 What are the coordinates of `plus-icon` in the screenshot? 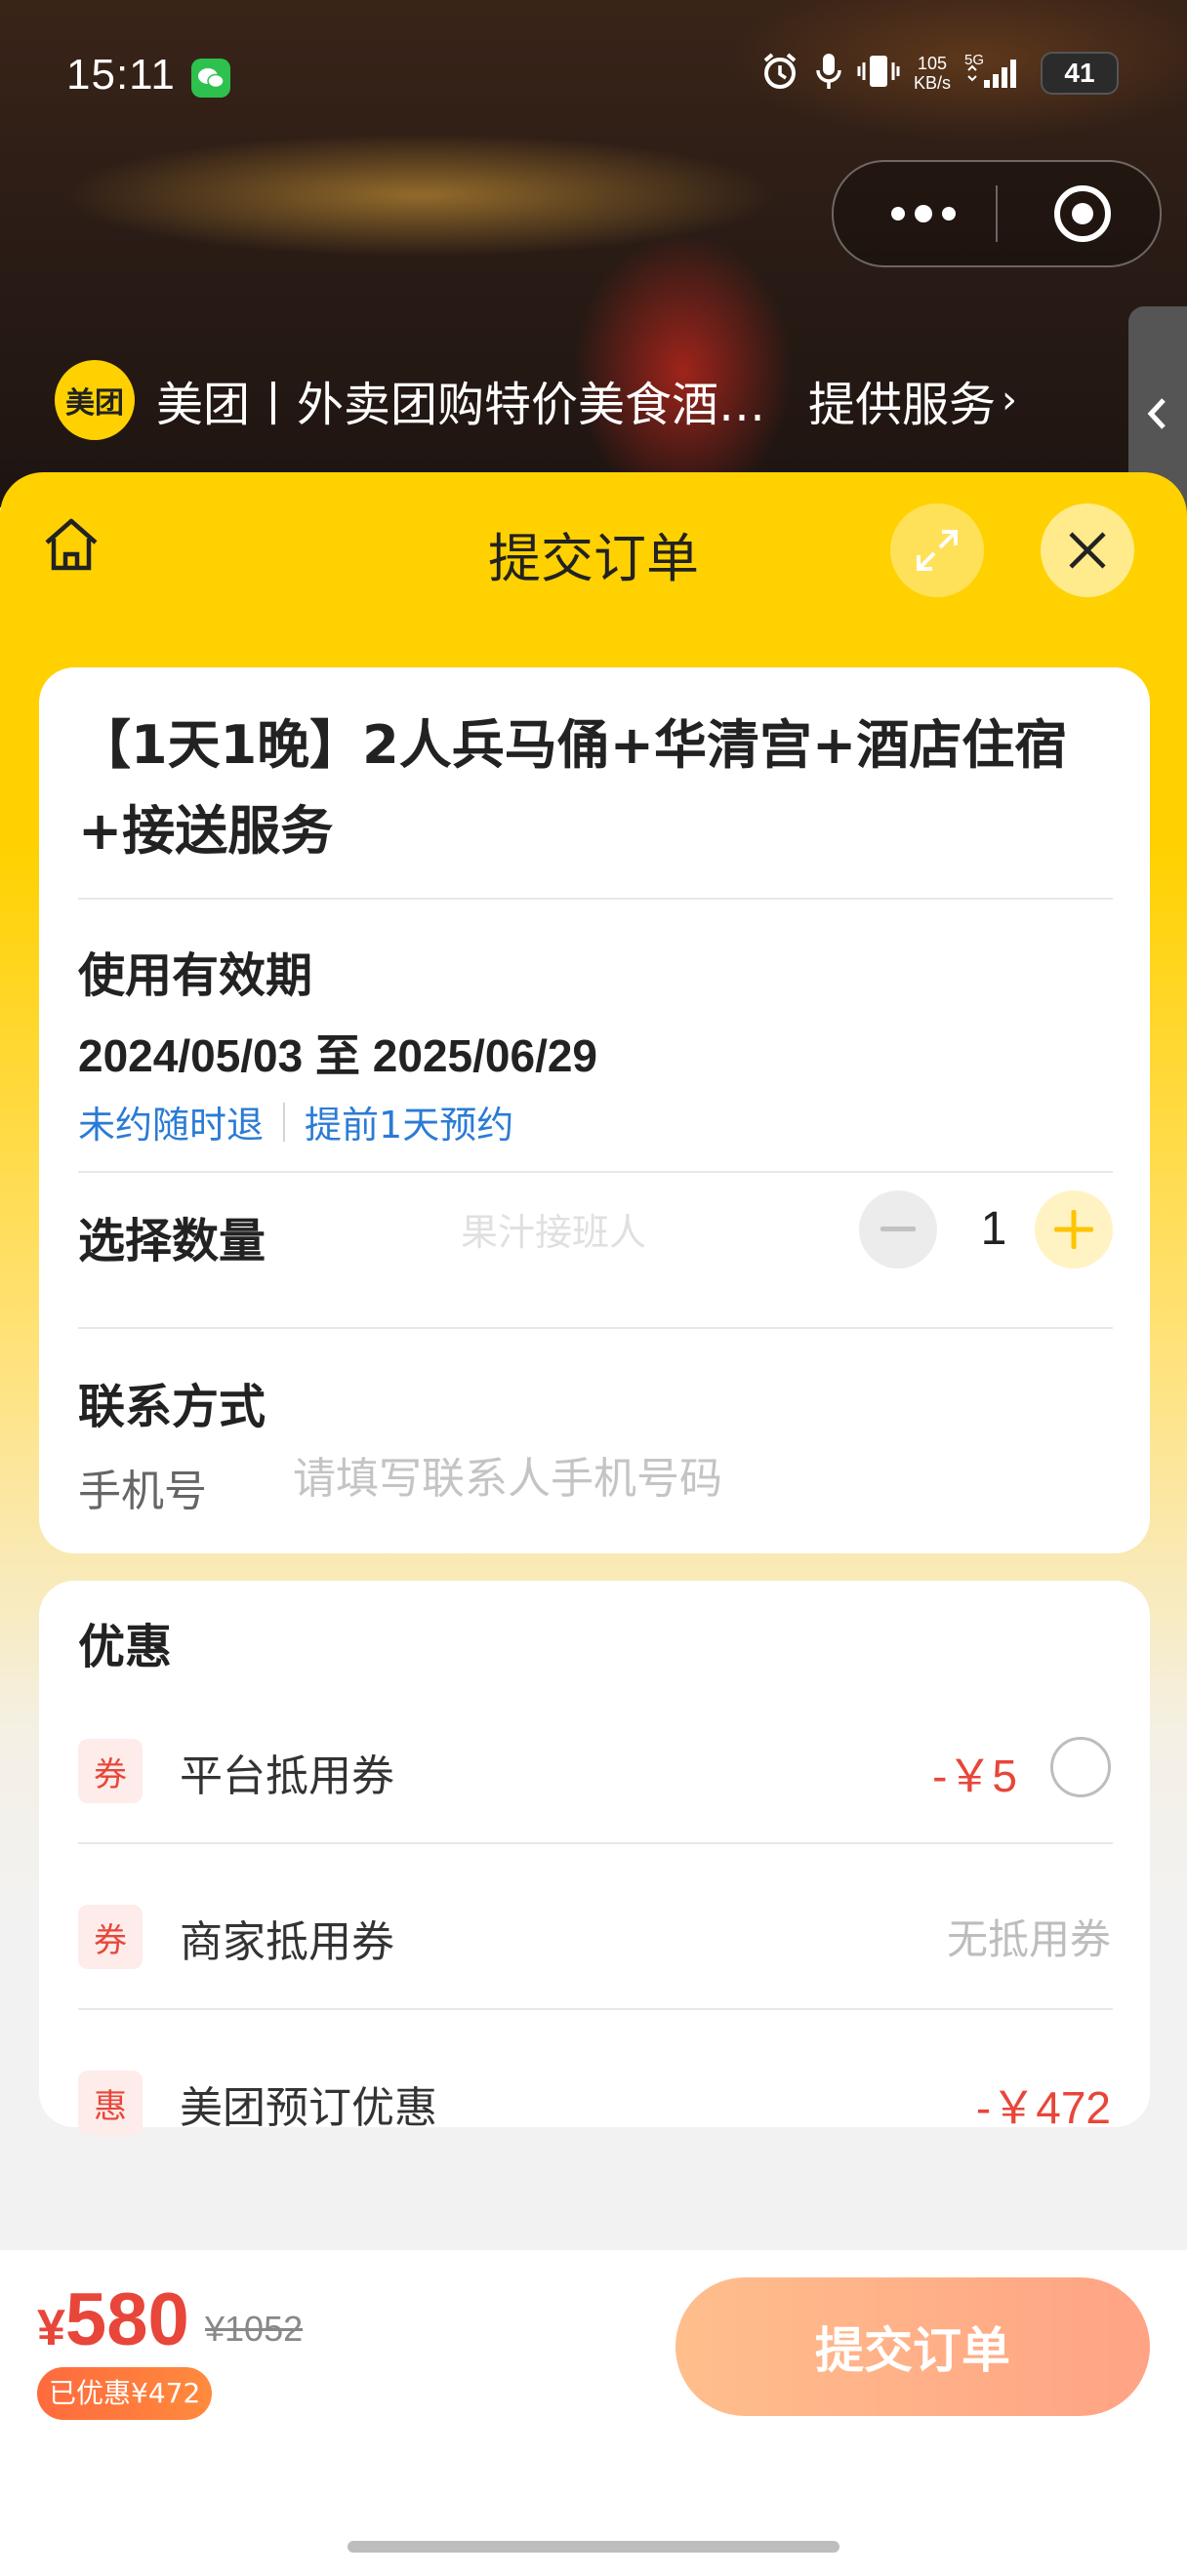 It's located at (1073, 1229).